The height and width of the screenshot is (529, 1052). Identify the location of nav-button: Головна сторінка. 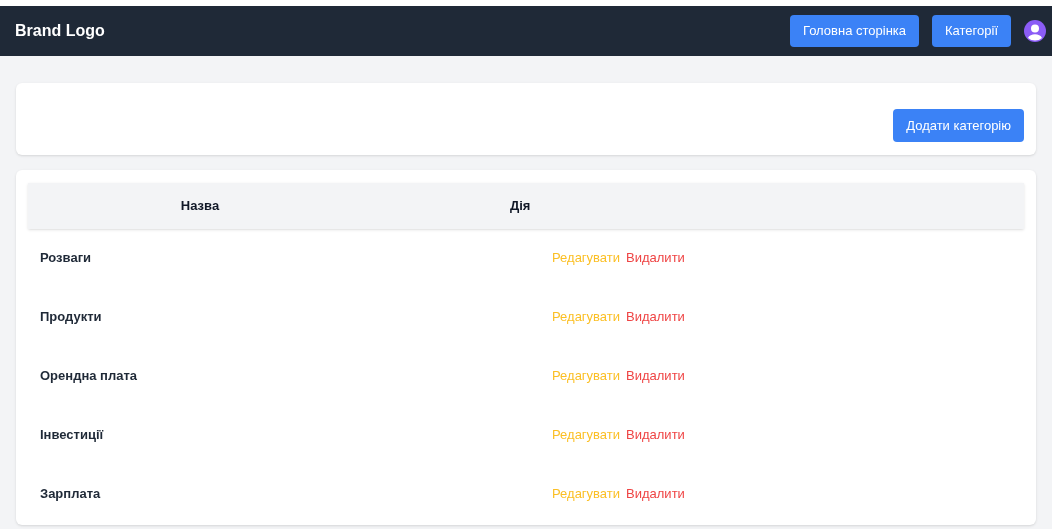
(854, 31).